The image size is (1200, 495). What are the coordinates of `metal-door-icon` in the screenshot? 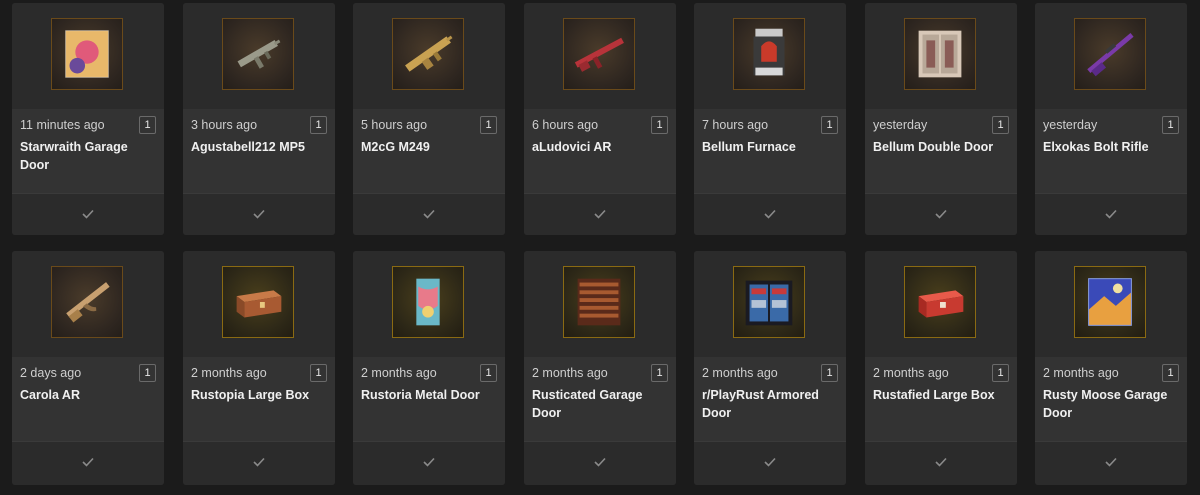 It's located at (428, 302).